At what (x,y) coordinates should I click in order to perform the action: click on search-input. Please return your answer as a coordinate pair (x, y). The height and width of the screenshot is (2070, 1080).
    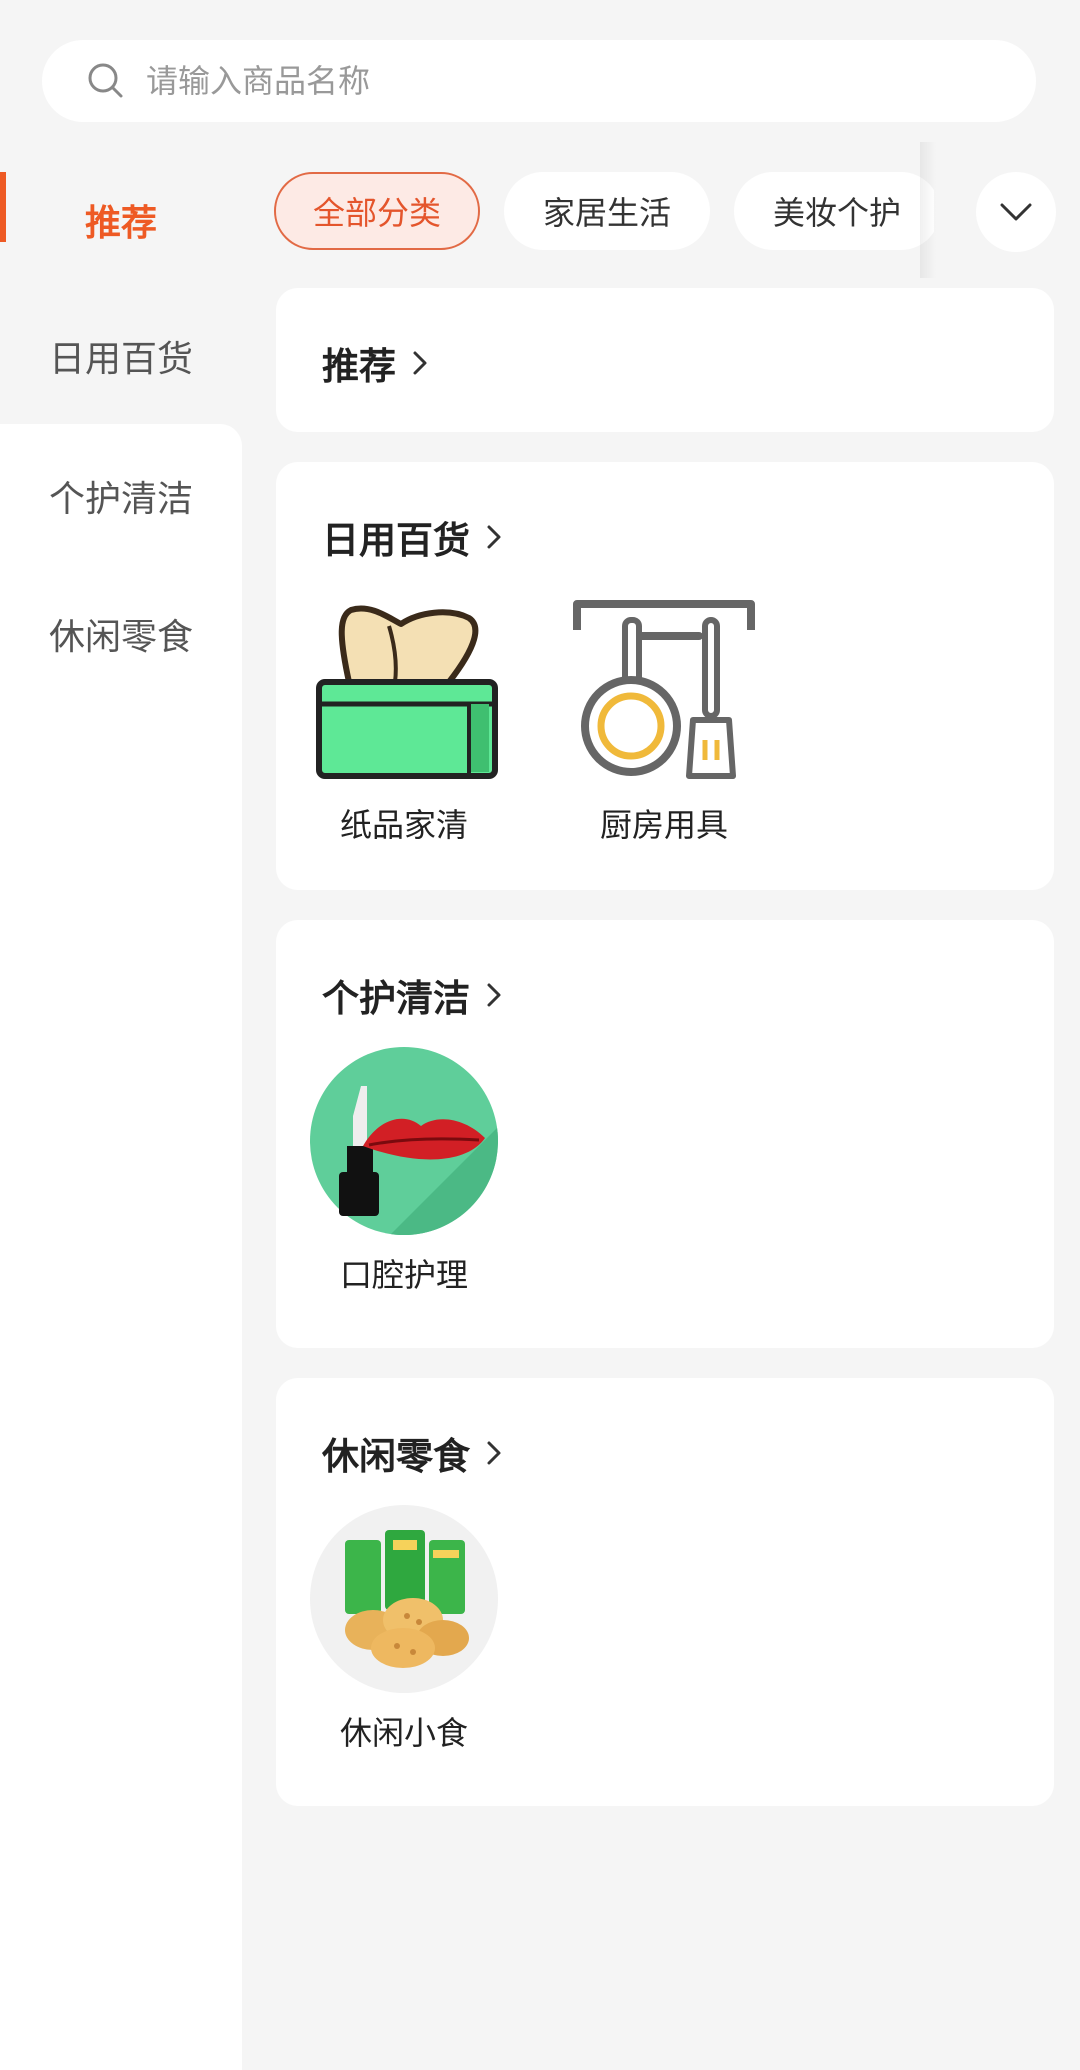
    Looking at the image, I should click on (556, 81).